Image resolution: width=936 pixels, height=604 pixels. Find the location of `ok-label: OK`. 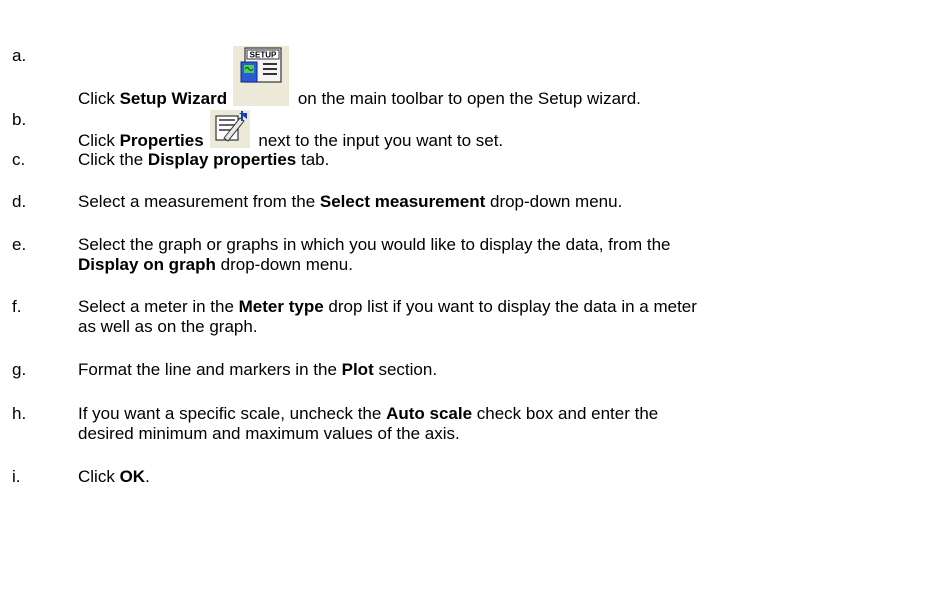

ok-label: OK is located at coordinates (132, 476).